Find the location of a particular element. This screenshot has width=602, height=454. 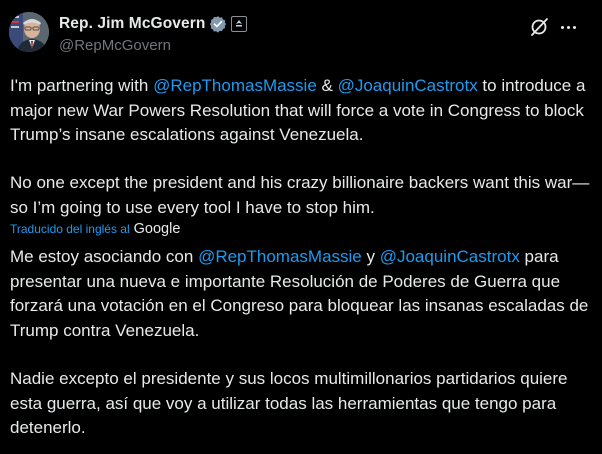

author-name-row: Rep. Jim McGovern is located at coordinates (153, 24).